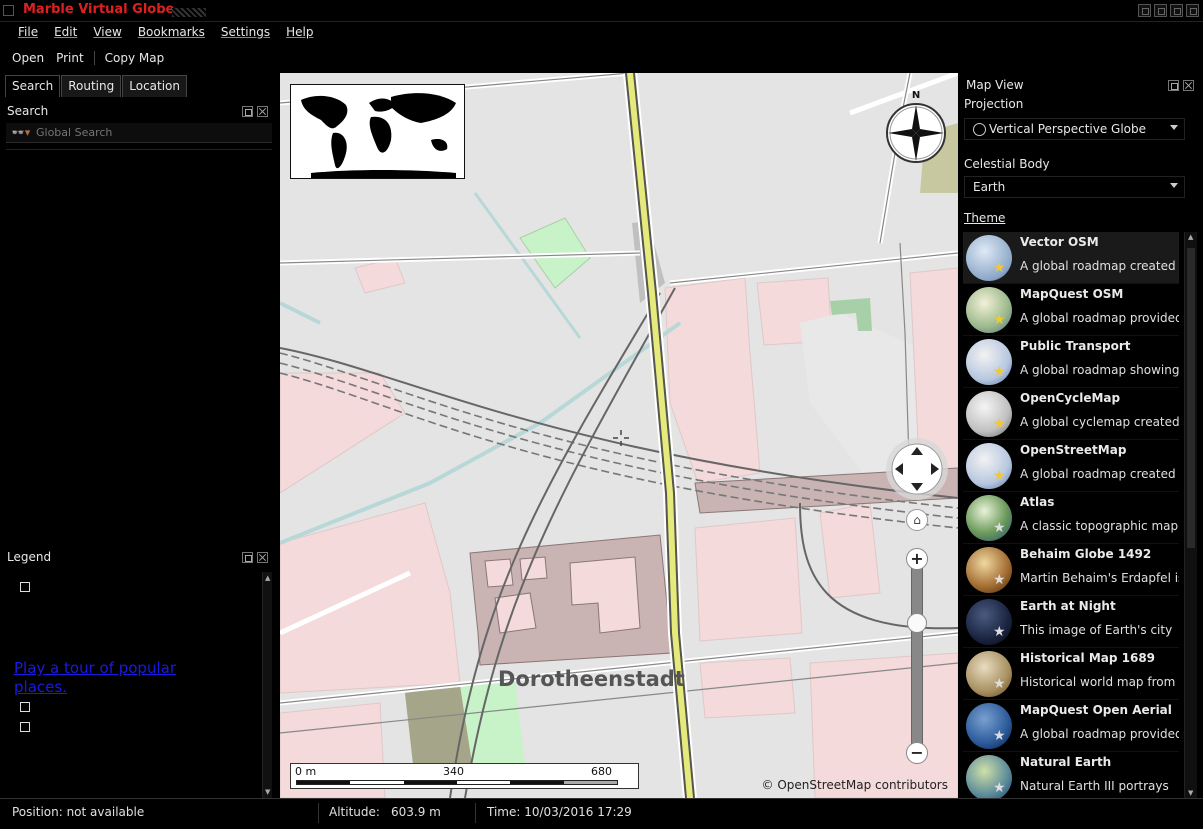  What do you see at coordinates (1094, 786) in the screenshot?
I see `theme-description: Natural Earth III portrays` at bounding box center [1094, 786].